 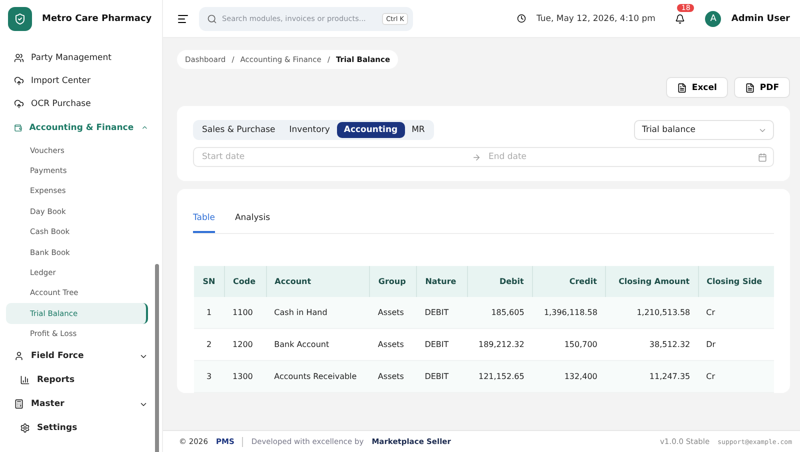 What do you see at coordinates (209, 281) in the screenshot?
I see `column-header: SN` at bounding box center [209, 281].